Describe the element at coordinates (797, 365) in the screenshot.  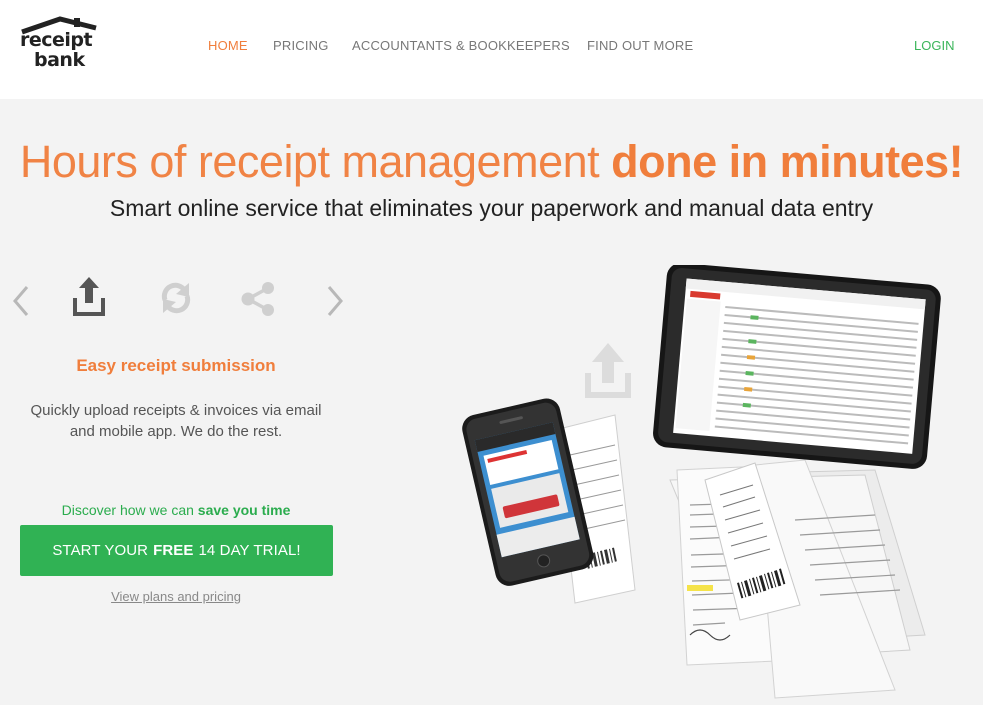
I see `tablet` at that location.